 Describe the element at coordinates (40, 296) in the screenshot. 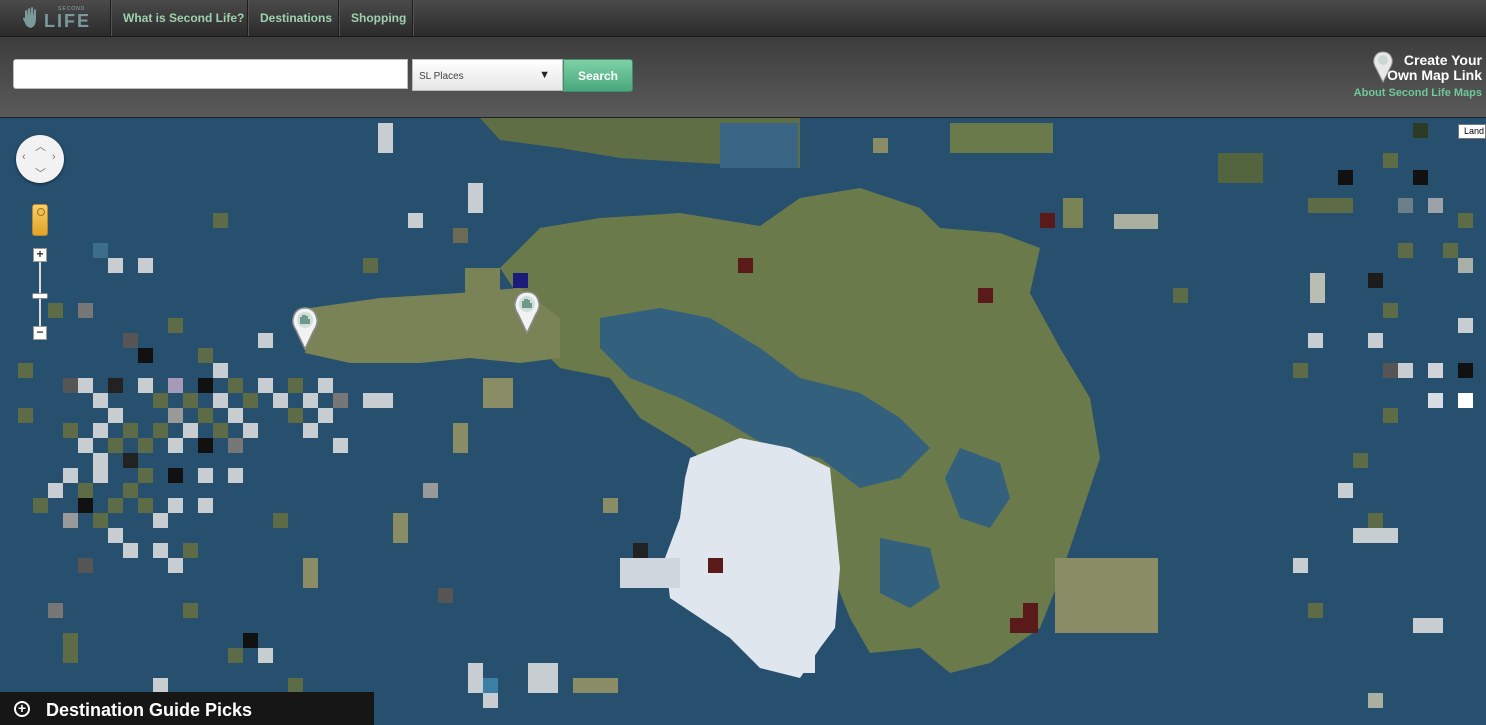

I see `zoom-slider-handle` at that location.